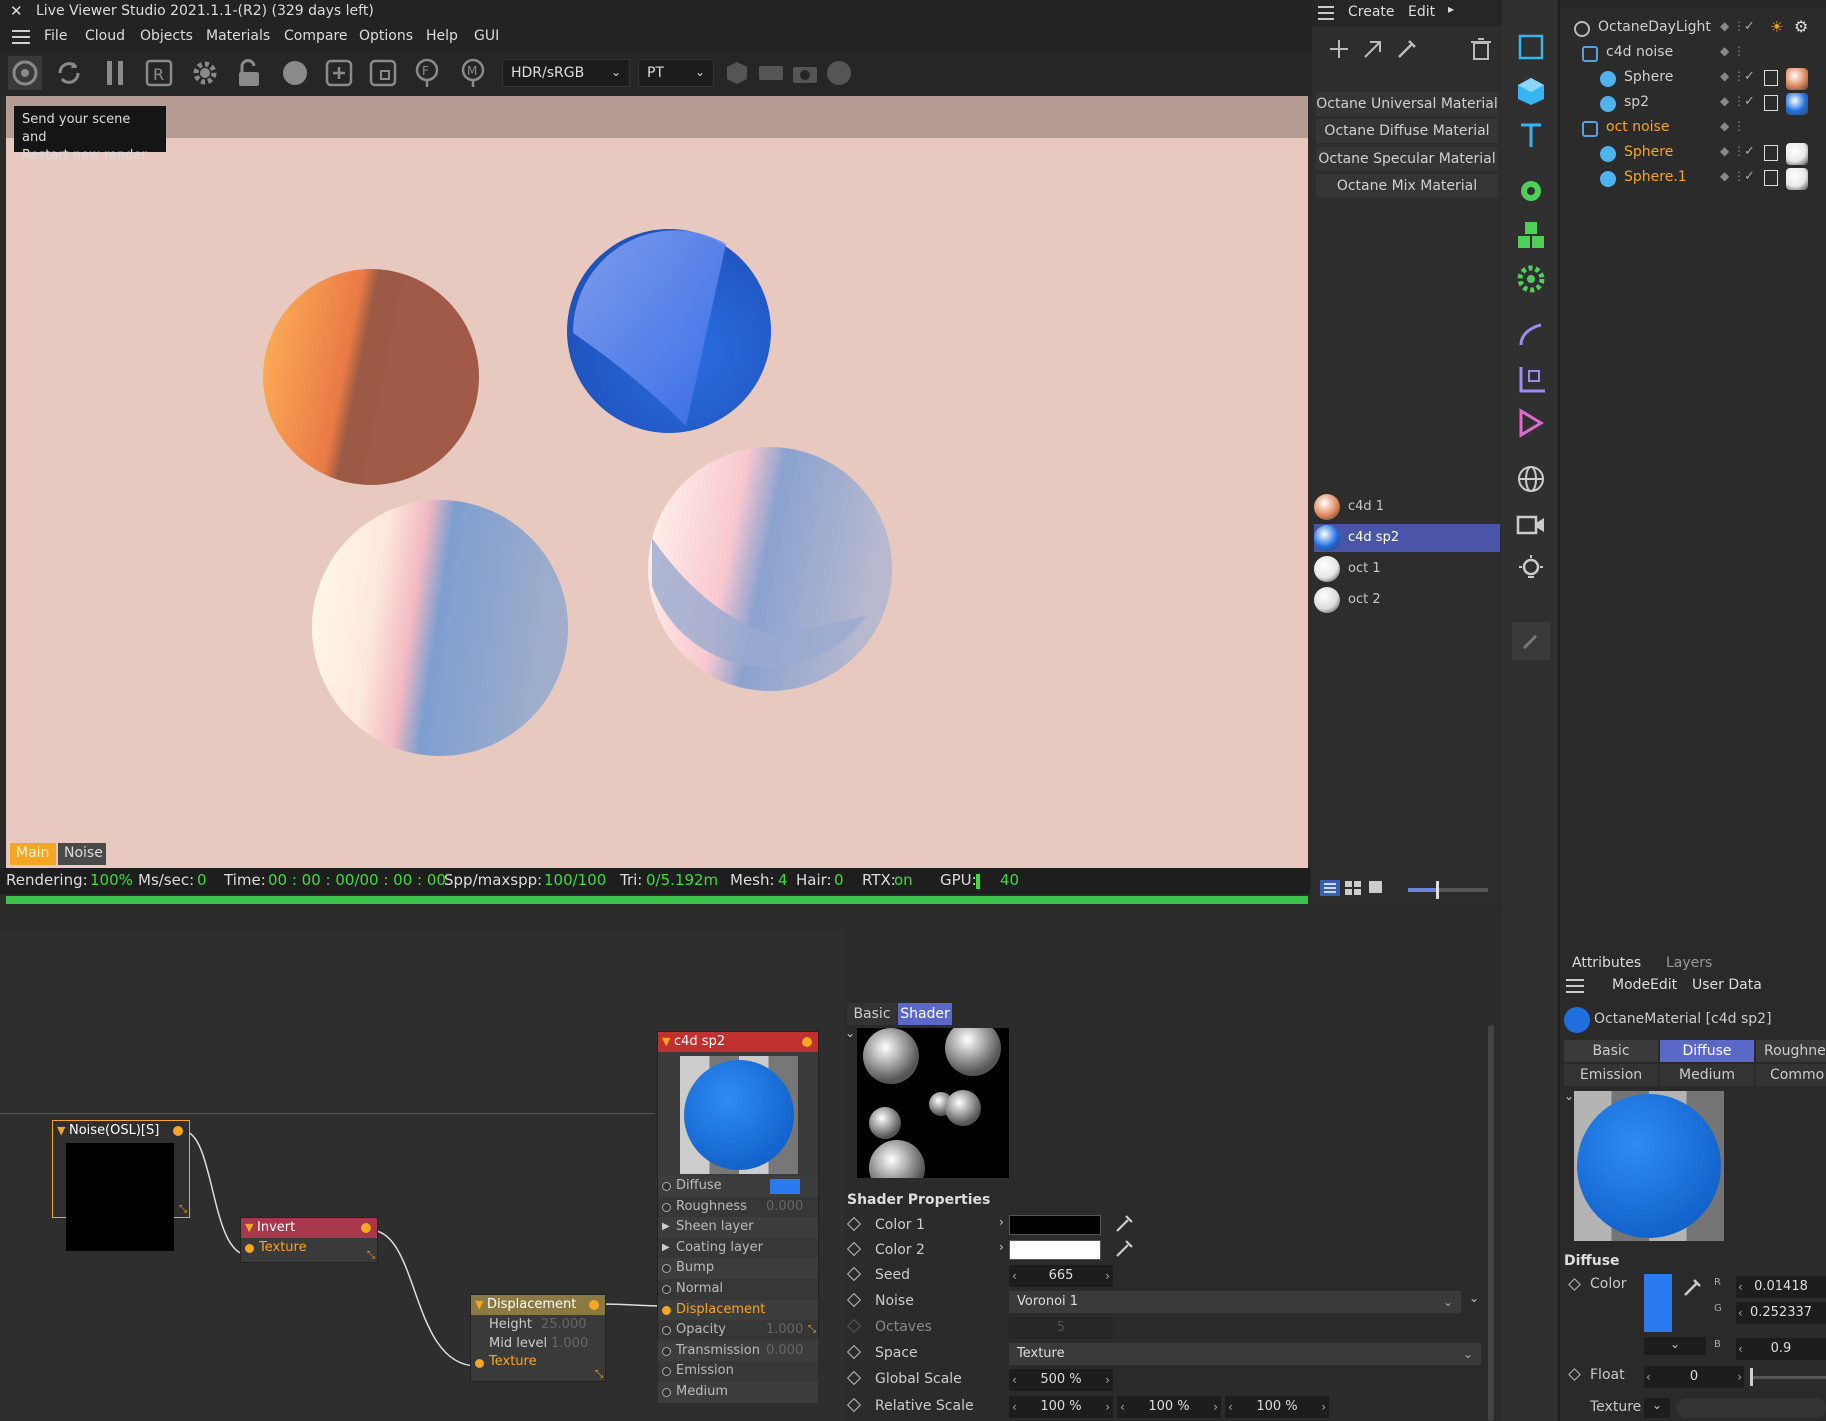 This screenshot has height=1421, width=1826. What do you see at coordinates (925, 1014) in the screenshot?
I see `tab-shader: Shader` at bounding box center [925, 1014].